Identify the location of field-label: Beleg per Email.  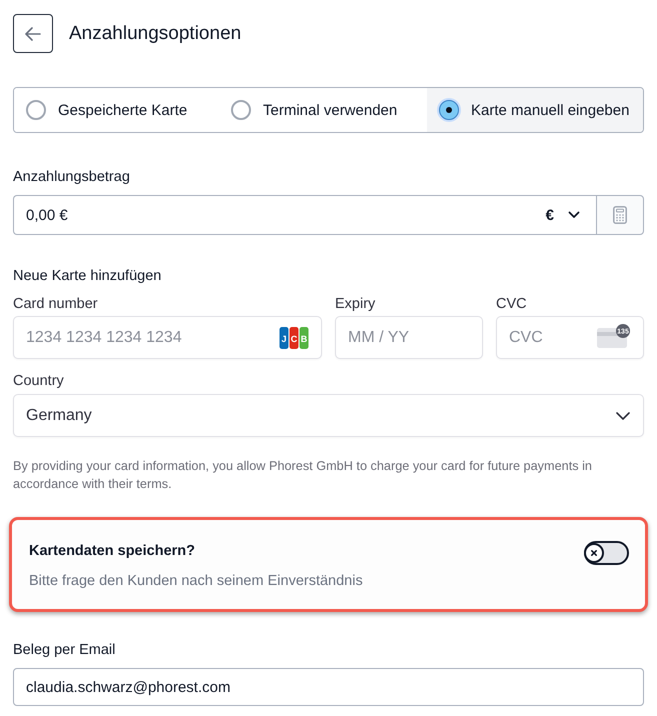
(64, 650).